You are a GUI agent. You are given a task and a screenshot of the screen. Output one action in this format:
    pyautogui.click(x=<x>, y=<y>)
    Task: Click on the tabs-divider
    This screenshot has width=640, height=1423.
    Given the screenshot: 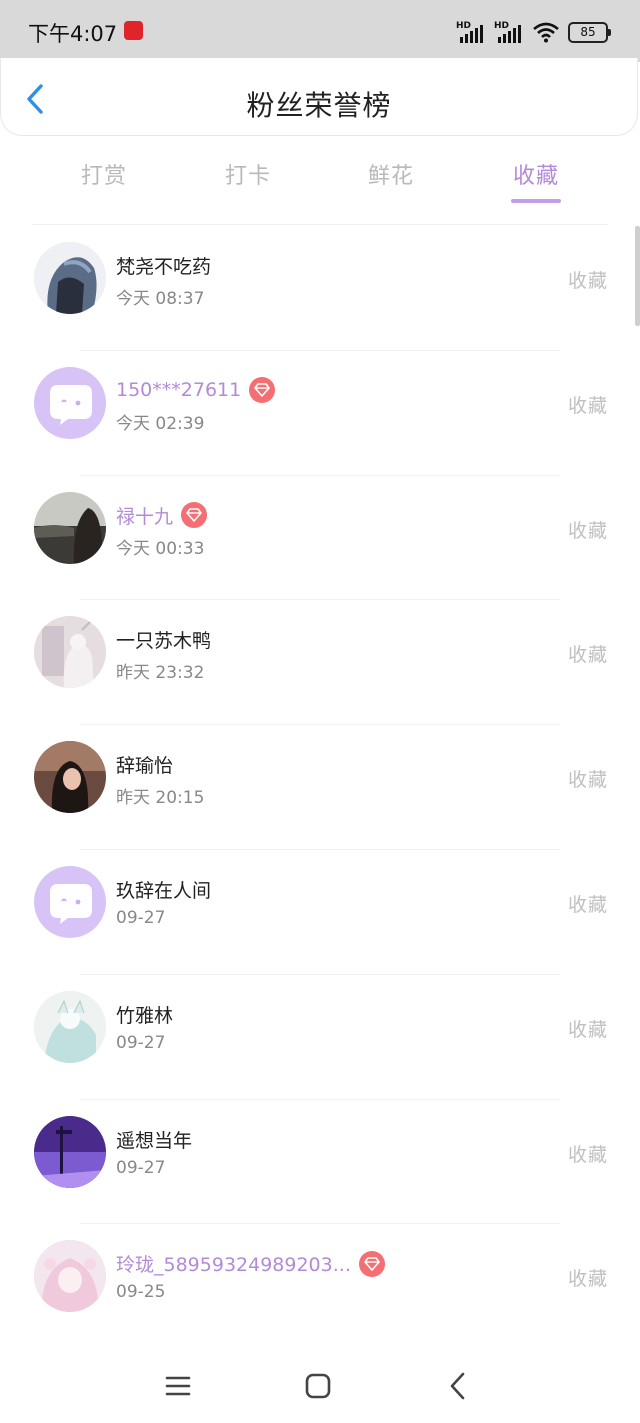 What is the action you would take?
    pyautogui.click(x=320, y=224)
    